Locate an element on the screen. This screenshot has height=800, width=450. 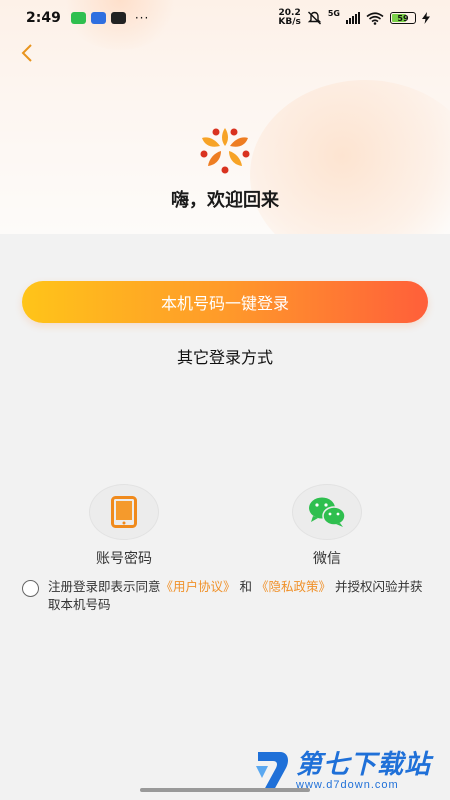
account-password-label: 账号密码 is located at coordinates (124, 559).